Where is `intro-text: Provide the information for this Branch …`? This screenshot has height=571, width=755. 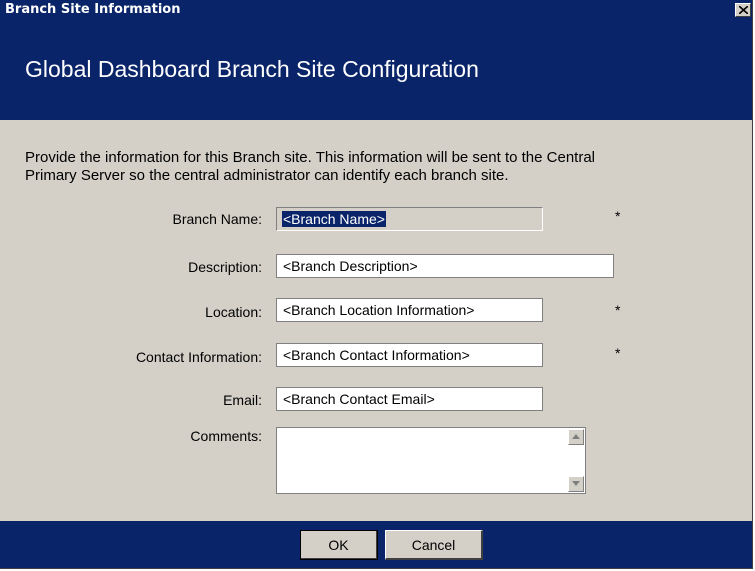 intro-text: Provide the information for this Branch … is located at coordinates (380, 167).